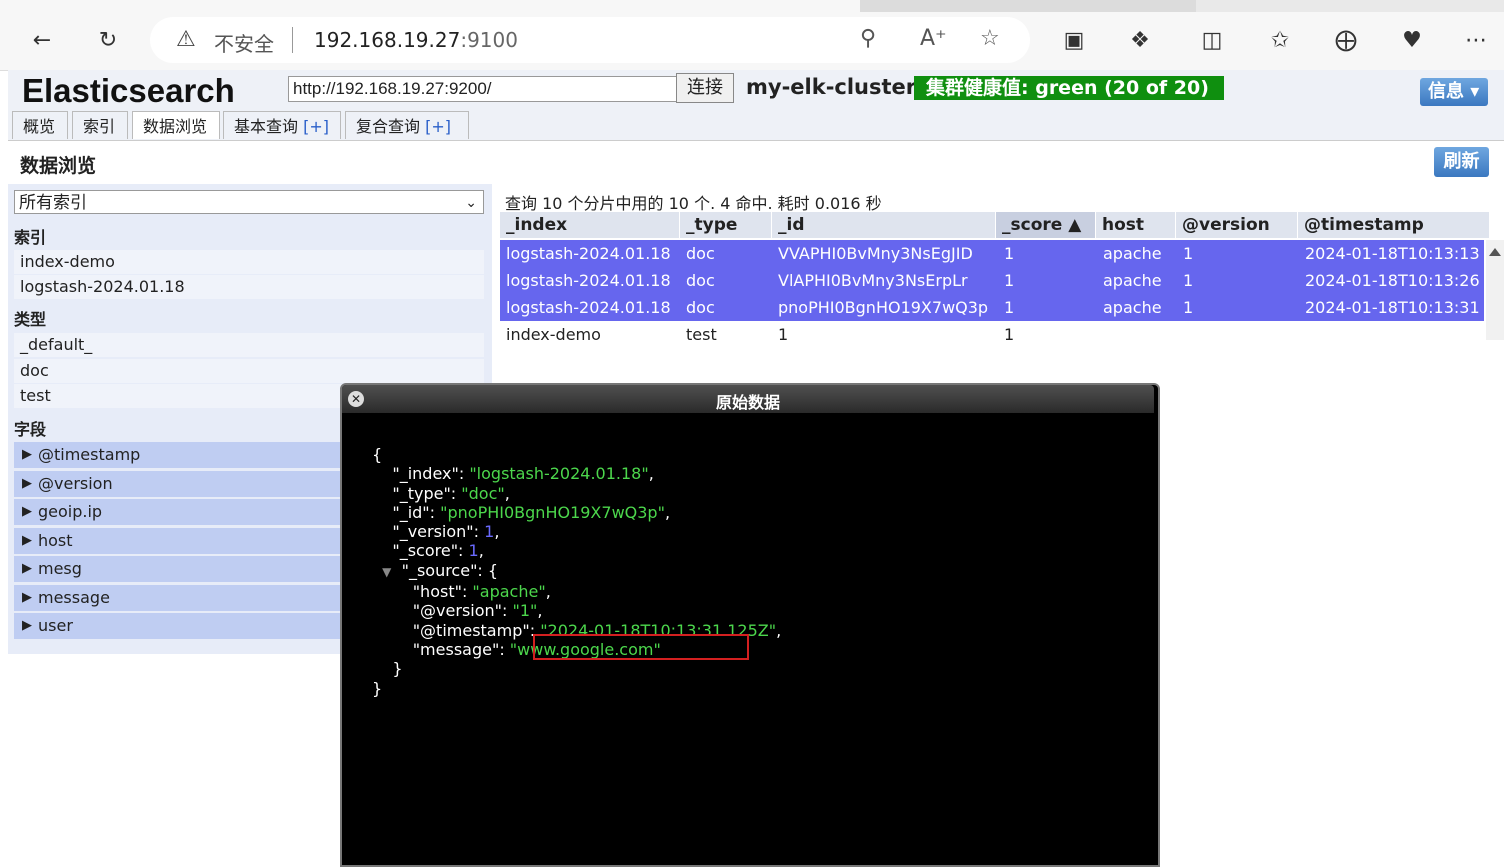 The height and width of the screenshot is (867, 1504). I want to click on tab-browser: 数据浏览, so click(176, 125).